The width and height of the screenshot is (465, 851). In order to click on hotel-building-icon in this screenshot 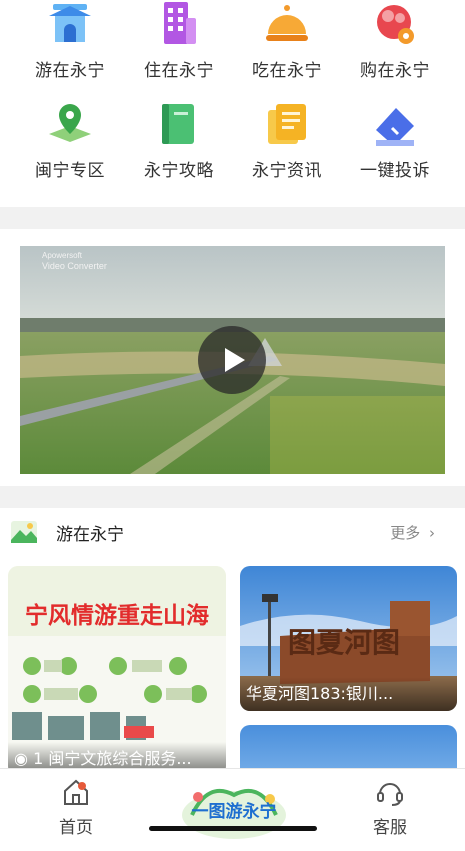, I will do `click(180, 23)`.